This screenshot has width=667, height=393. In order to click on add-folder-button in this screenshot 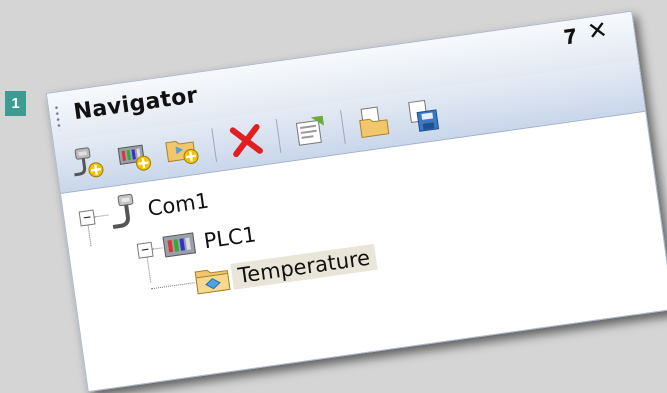, I will do `click(181, 149)`.